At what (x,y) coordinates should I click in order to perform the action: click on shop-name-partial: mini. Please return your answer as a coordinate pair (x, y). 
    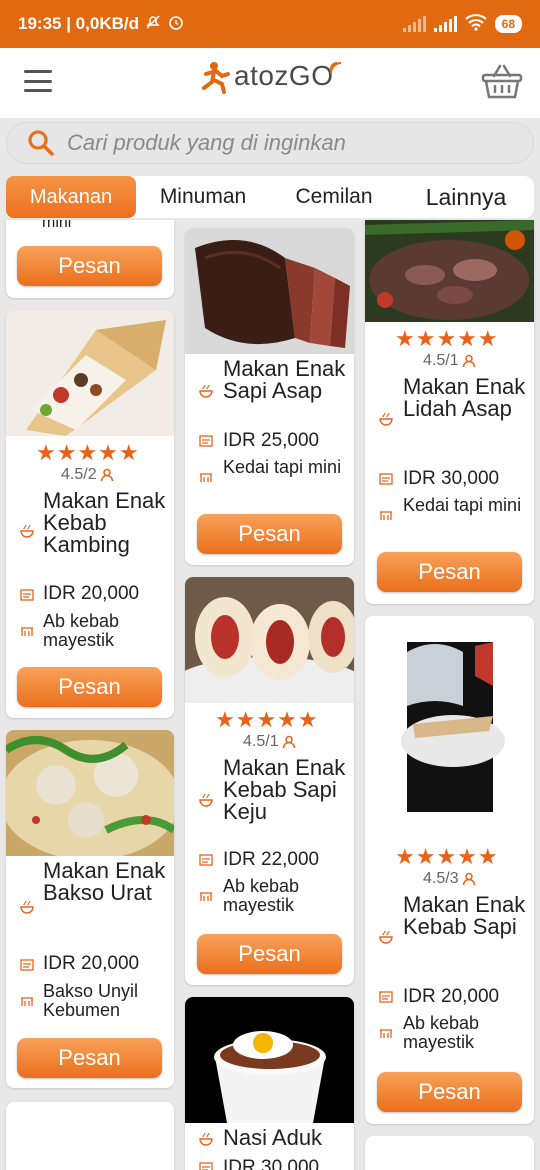
    Looking at the image, I should click on (57, 225).